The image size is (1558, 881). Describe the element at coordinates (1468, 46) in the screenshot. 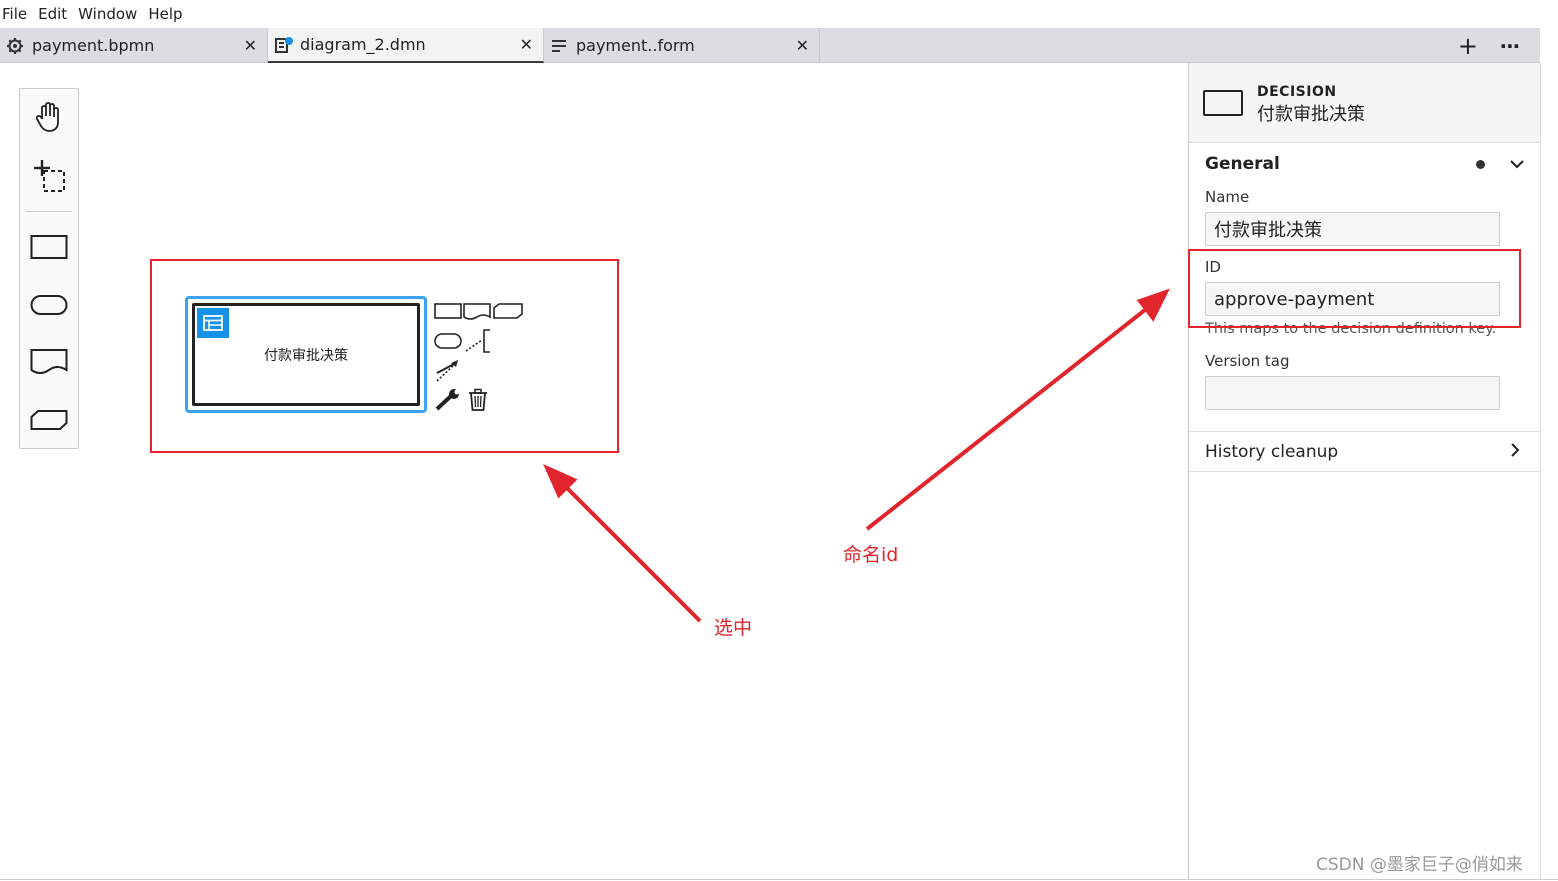

I see `add-tab-button: +` at that location.